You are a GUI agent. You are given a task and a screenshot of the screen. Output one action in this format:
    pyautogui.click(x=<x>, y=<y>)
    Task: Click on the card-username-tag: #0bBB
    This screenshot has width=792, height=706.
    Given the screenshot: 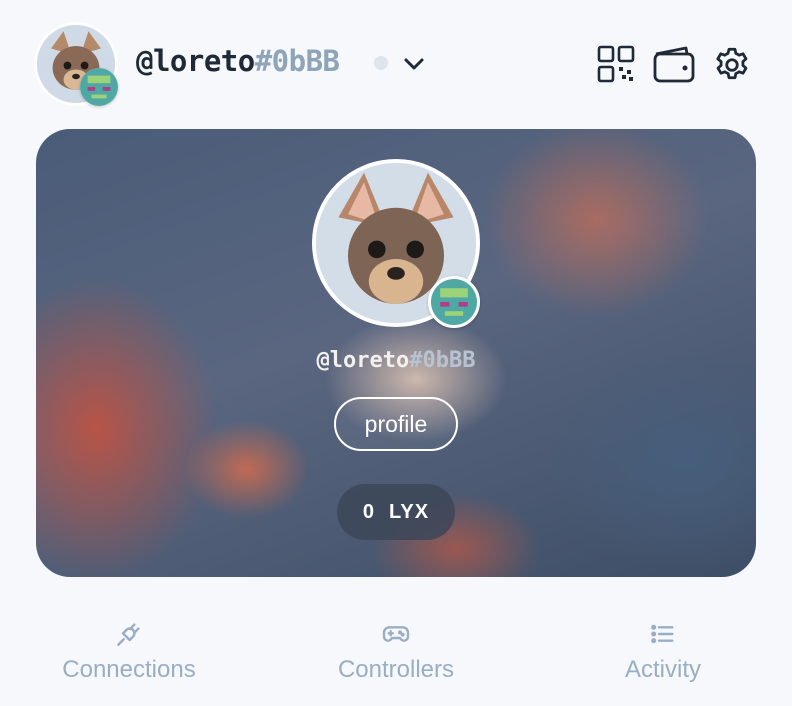 What is the action you would take?
    pyautogui.click(x=442, y=360)
    